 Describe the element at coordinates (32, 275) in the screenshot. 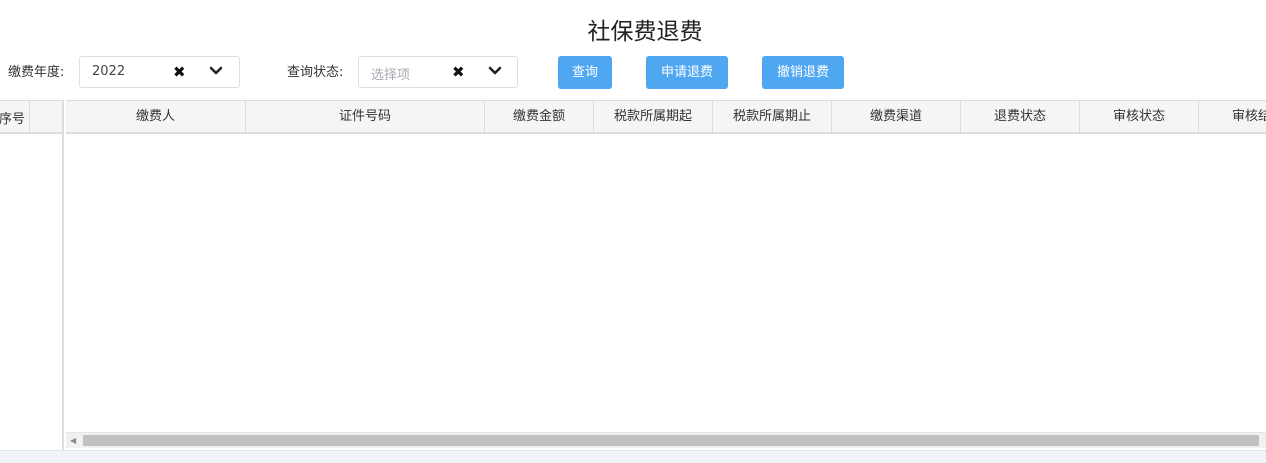

I see `fixed-column-grid: 序号` at that location.